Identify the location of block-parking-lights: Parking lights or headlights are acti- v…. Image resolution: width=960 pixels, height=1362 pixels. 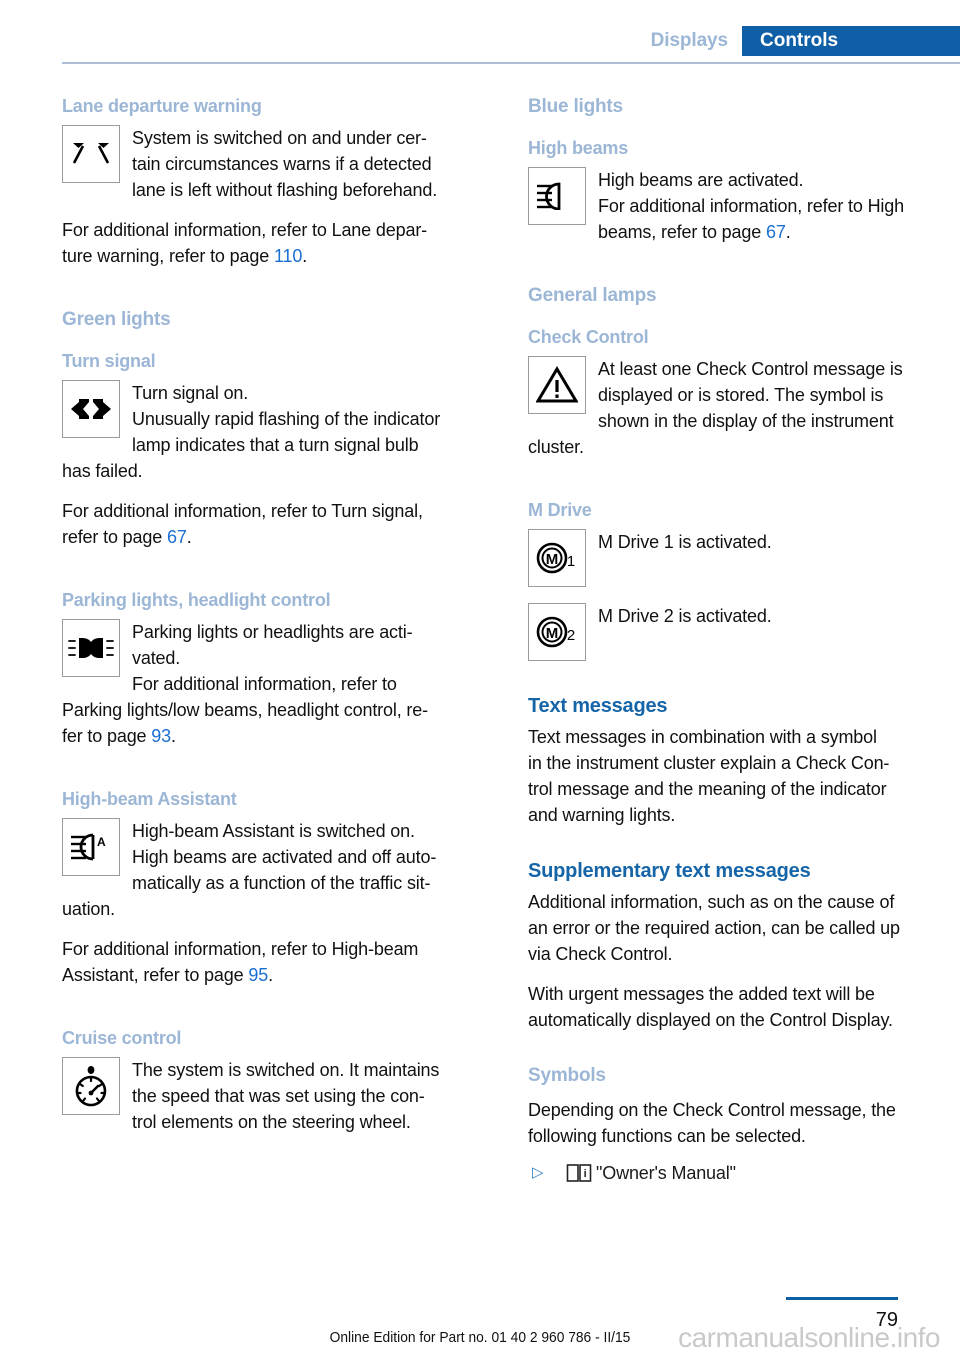
(272, 684).